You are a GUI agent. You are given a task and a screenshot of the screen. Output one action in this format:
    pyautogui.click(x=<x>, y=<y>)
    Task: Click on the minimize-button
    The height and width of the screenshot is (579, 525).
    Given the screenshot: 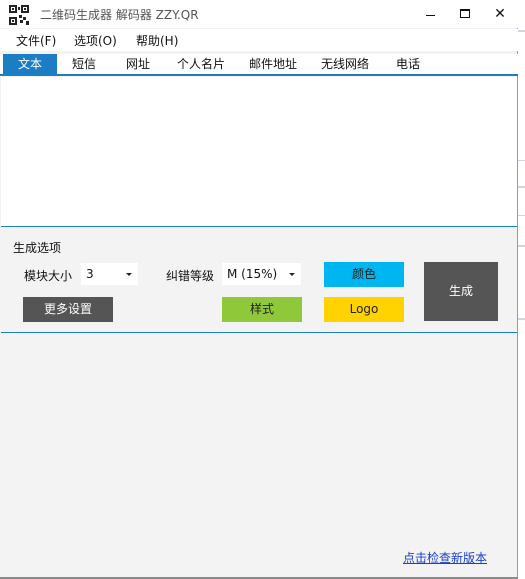 What is the action you would take?
    pyautogui.click(x=431, y=14)
    